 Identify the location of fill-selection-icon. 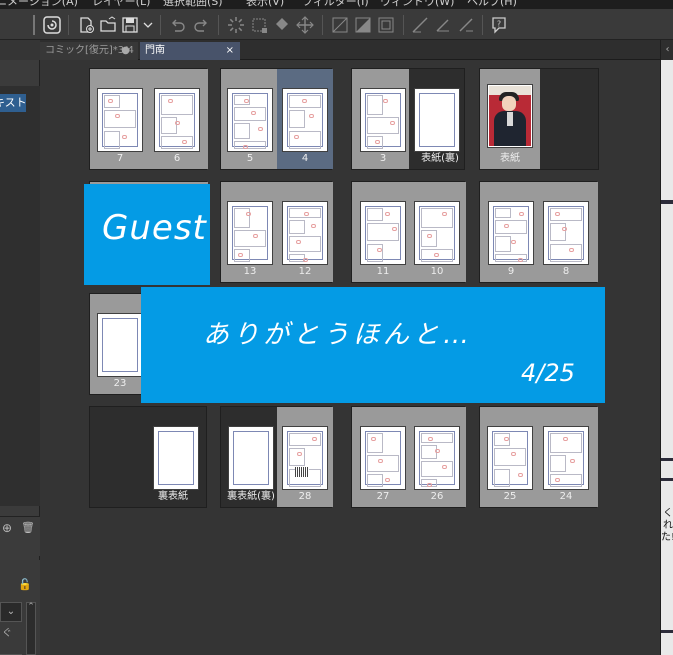
(363, 25).